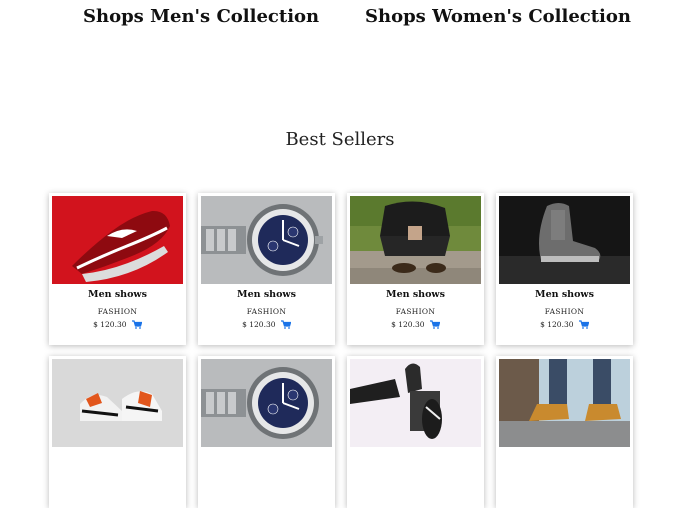 This screenshot has height=508, width=680. I want to click on mens-collection-link: Shops Men's Collection, so click(201, 16).